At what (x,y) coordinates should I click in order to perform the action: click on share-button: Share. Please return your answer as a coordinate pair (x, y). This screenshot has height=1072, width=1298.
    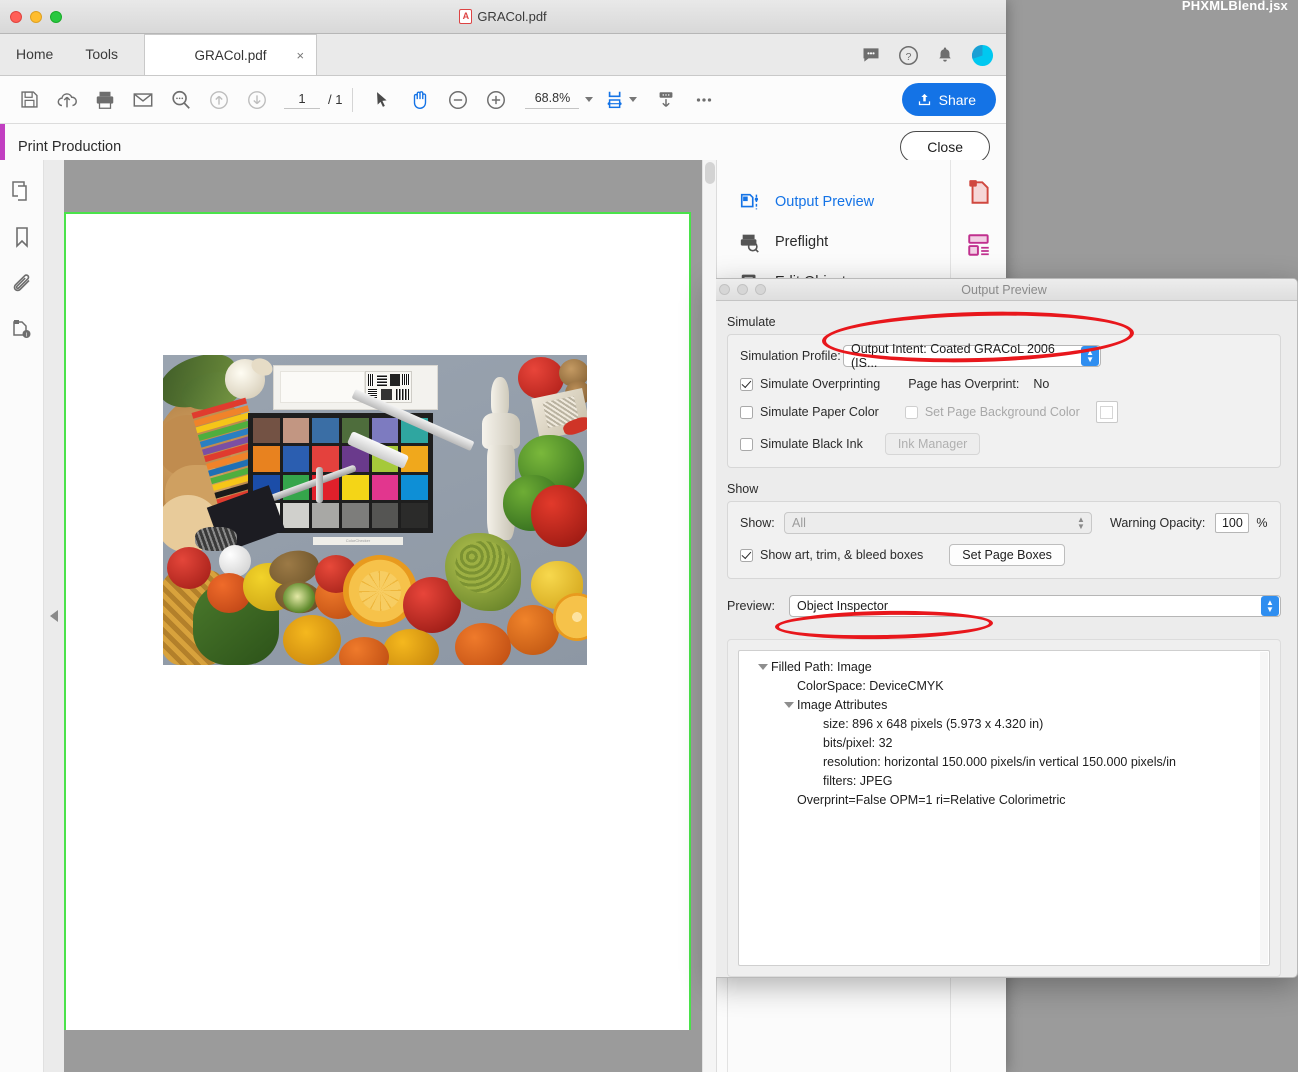
    Looking at the image, I should click on (948, 99).